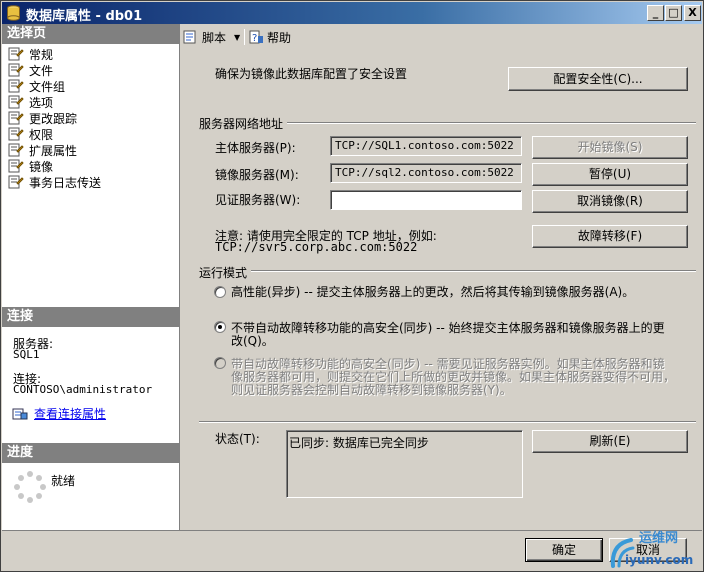 Image resolution: width=704 pixels, height=572 pixels. What do you see at coordinates (371, 389) in the screenshot?
I see `mode-auto-failover-label-line3: 则见证服务器会控制自动故障转移到镜像服务器(Y)。` at bounding box center [371, 389].